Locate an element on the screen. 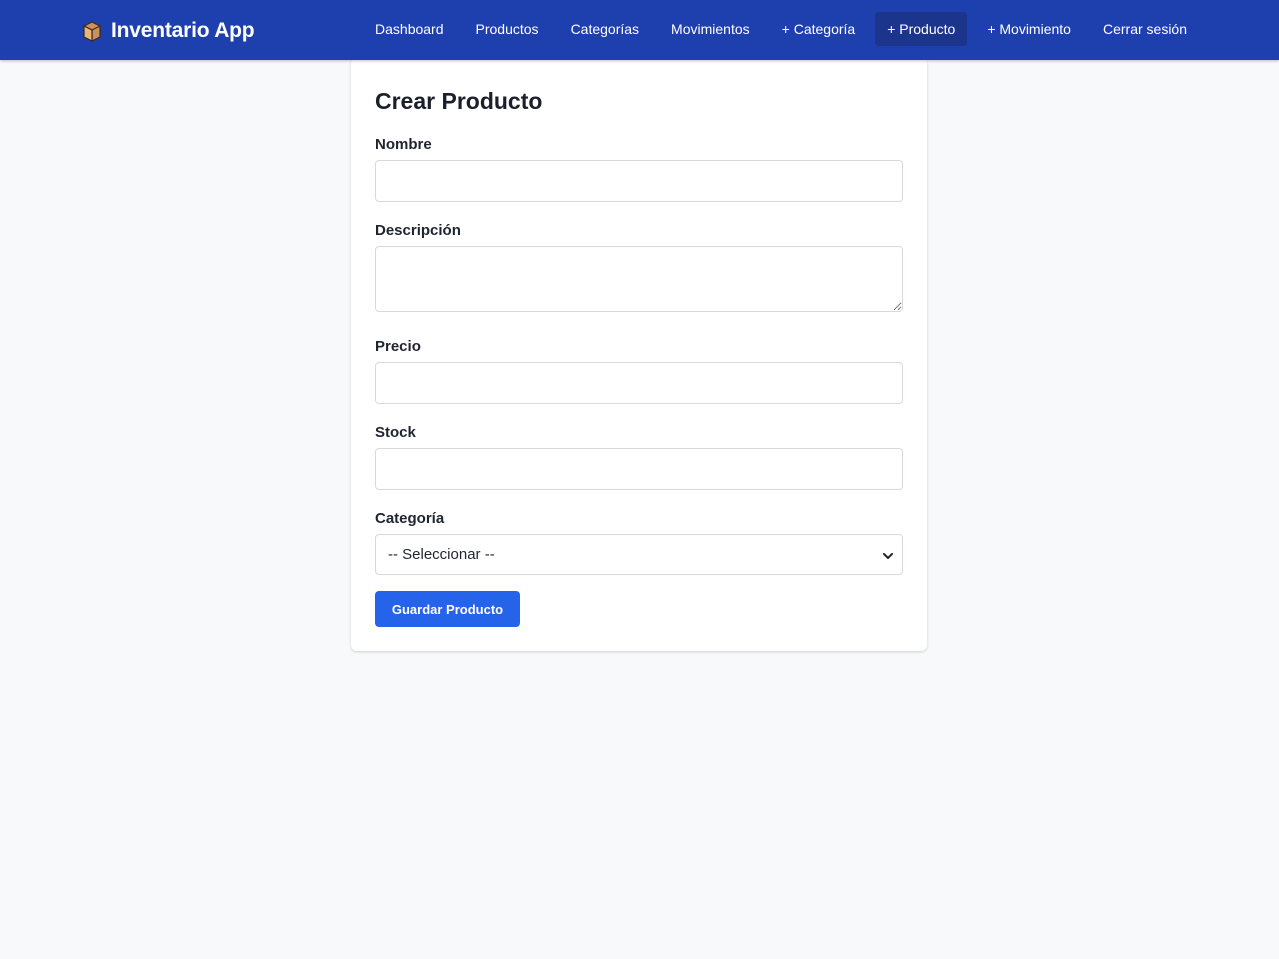 This screenshot has width=1279, height=959. categoria-selected-value: -- Seleccionar -- is located at coordinates (441, 554).